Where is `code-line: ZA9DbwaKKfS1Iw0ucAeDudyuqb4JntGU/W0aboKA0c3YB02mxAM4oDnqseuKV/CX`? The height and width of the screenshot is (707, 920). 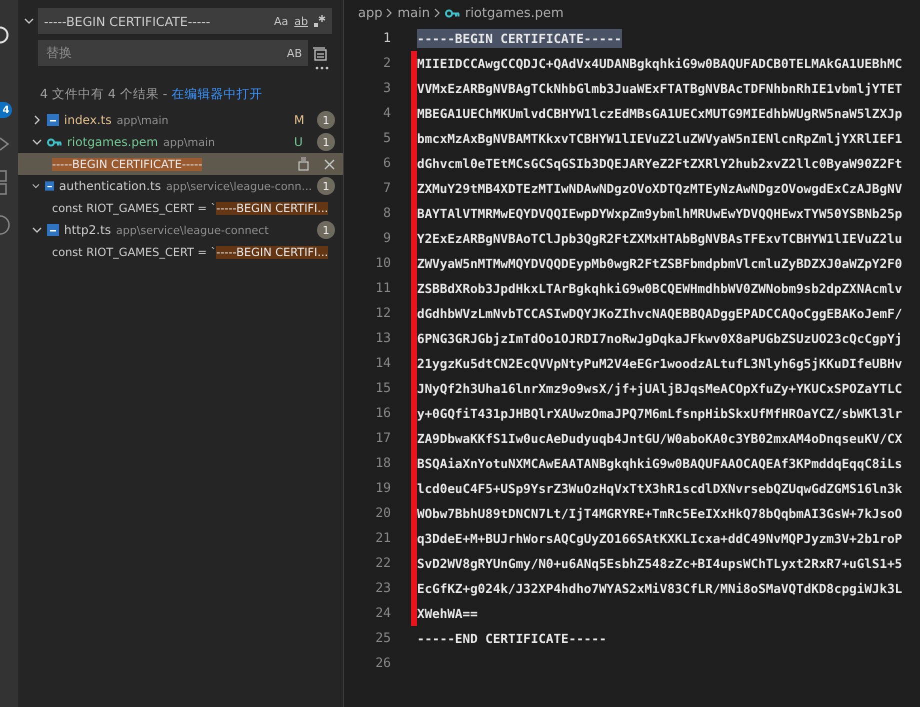 code-line: ZA9DbwaKKfS1Iw0ucAeDudyuqb4JntGU/W0aboKA0c3YB02mxAM4oDnqseuKV/CX is located at coordinates (656, 438).